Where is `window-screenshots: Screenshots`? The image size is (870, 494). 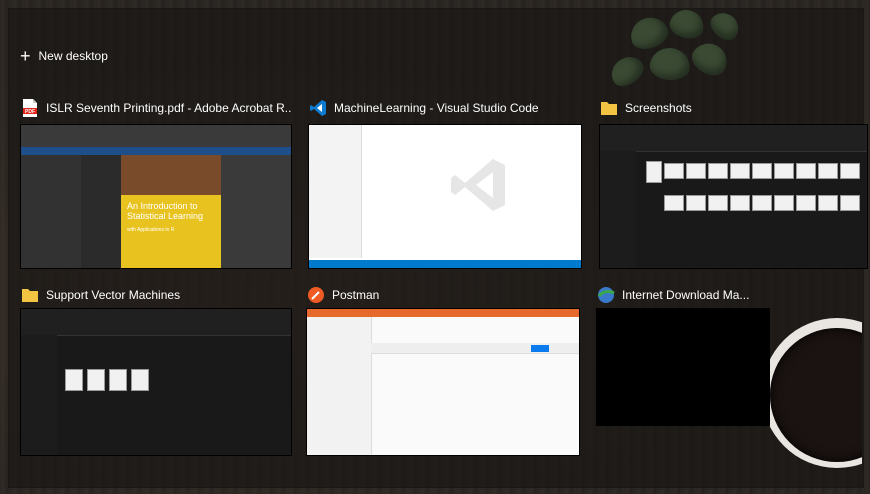
window-screenshots: Screenshots is located at coordinates (733, 183).